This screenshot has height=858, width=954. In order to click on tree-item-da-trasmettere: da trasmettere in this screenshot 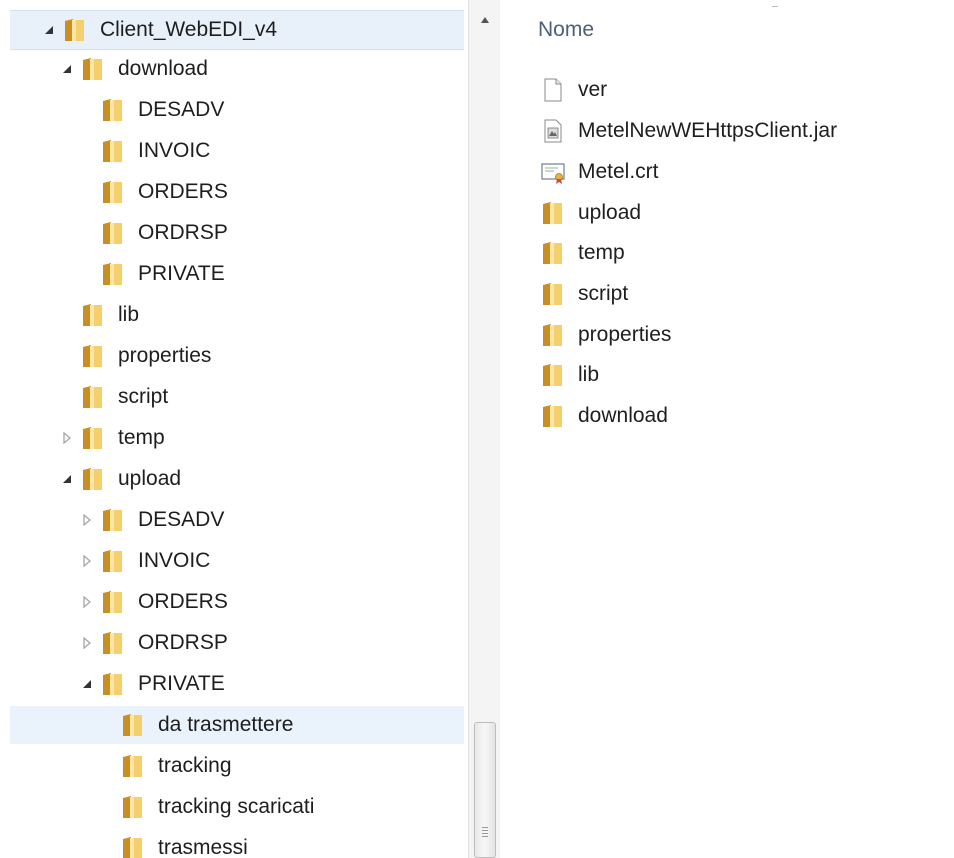, I will do `click(237, 725)`.